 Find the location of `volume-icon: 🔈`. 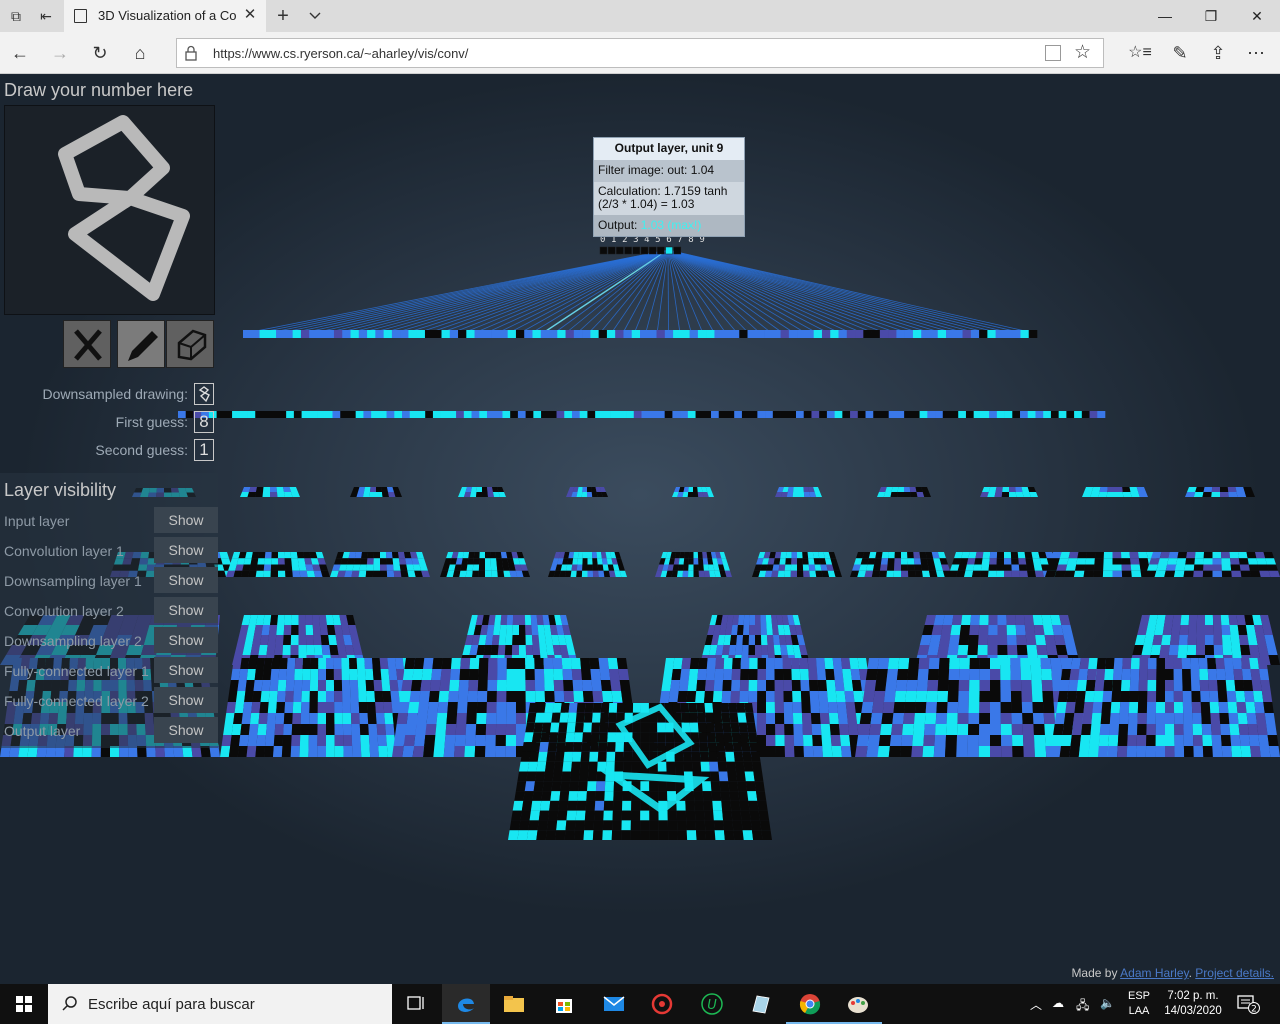

volume-icon: 🔈 is located at coordinates (1107, 1003).